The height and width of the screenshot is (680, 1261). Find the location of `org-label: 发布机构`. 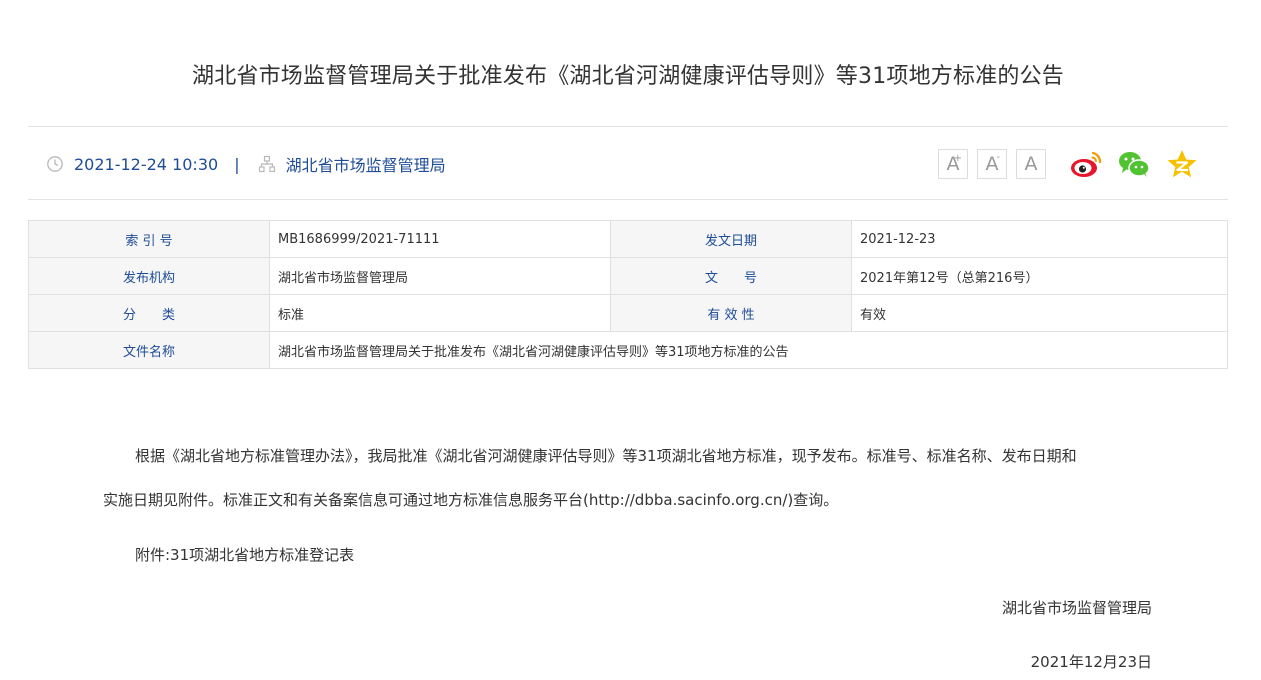

org-label: 发布机构 is located at coordinates (149, 276).